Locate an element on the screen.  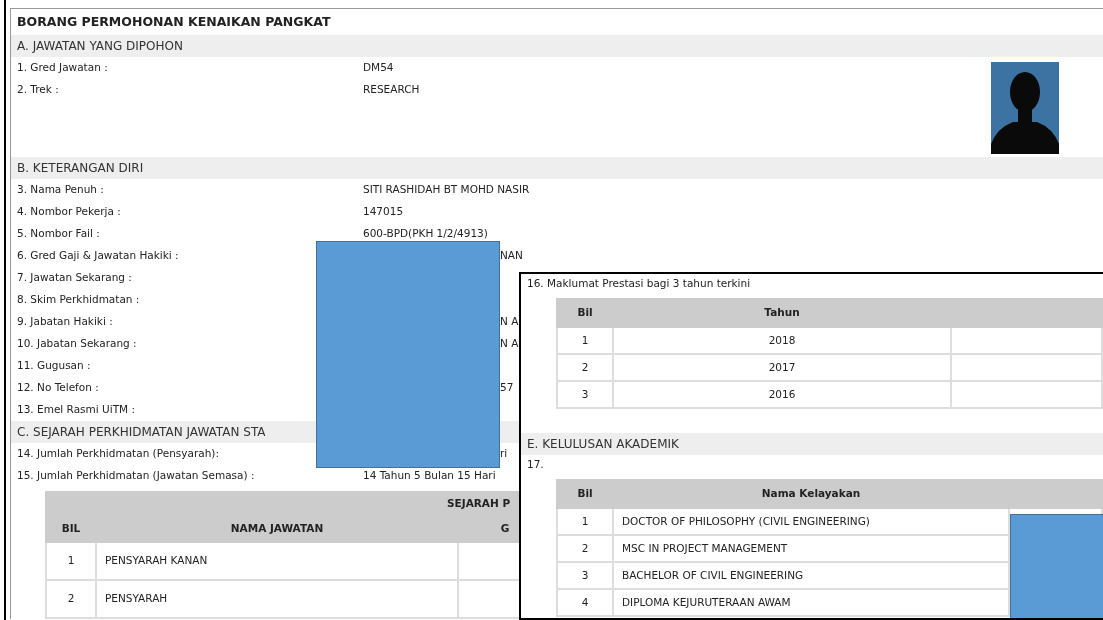
field-label: 1. Gred Jawatan : is located at coordinates (63, 67).